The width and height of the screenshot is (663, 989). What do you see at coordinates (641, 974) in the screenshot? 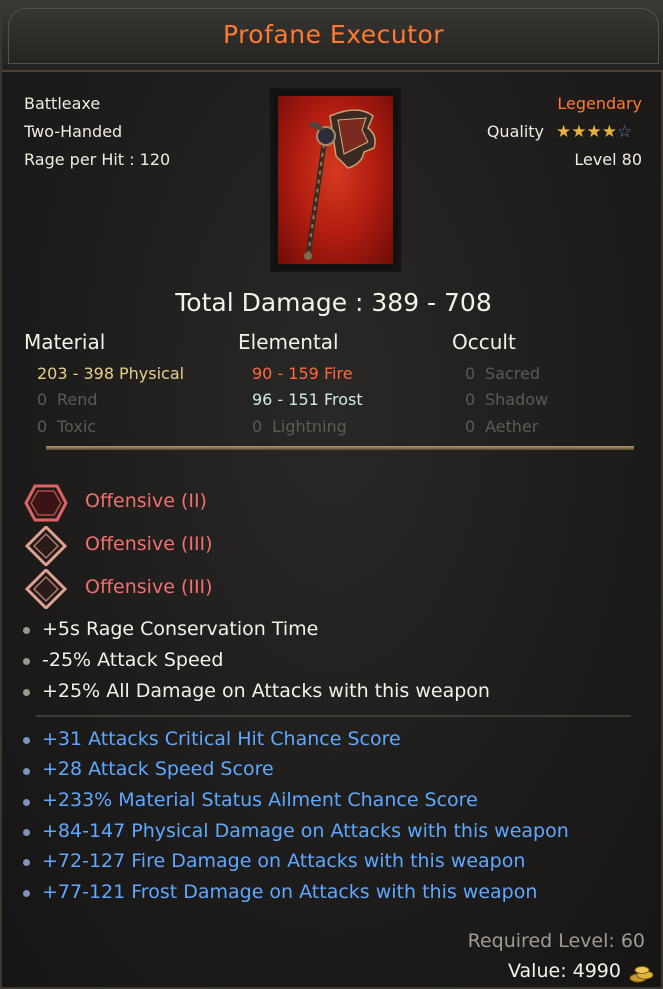
I see `gold-coins-icon` at bounding box center [641, 974].